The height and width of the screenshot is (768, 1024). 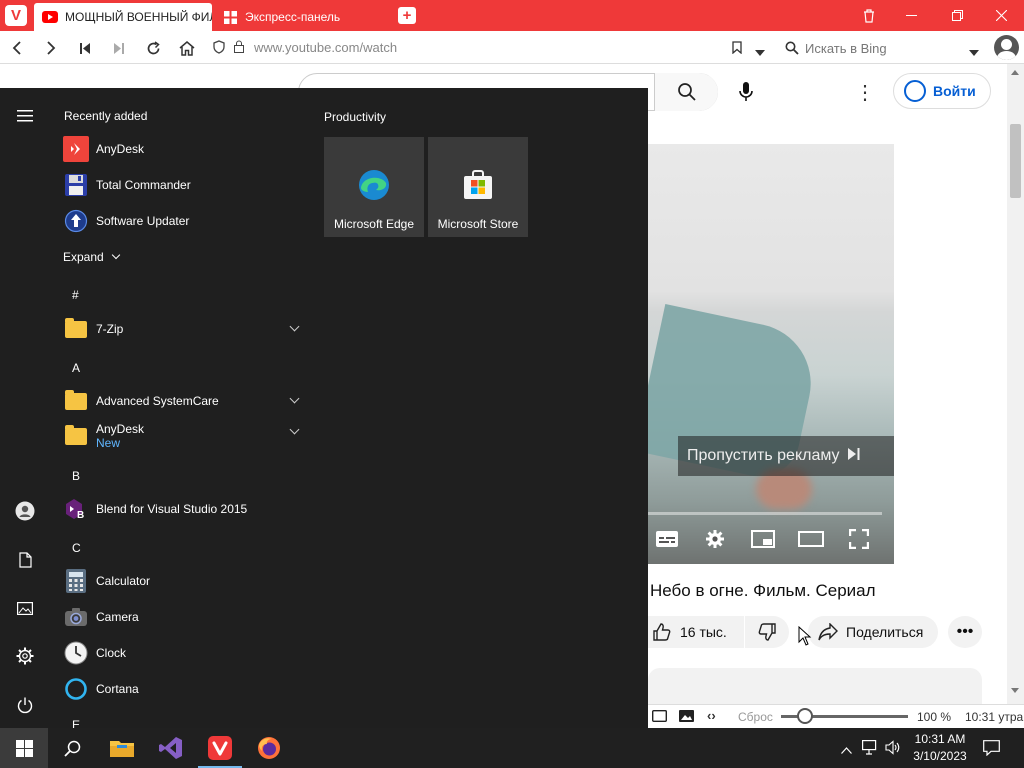 What do you see at coordinates (859, 539) in the screenshot?
I see `fullscreen-icon` at bounding box center [859, 539].